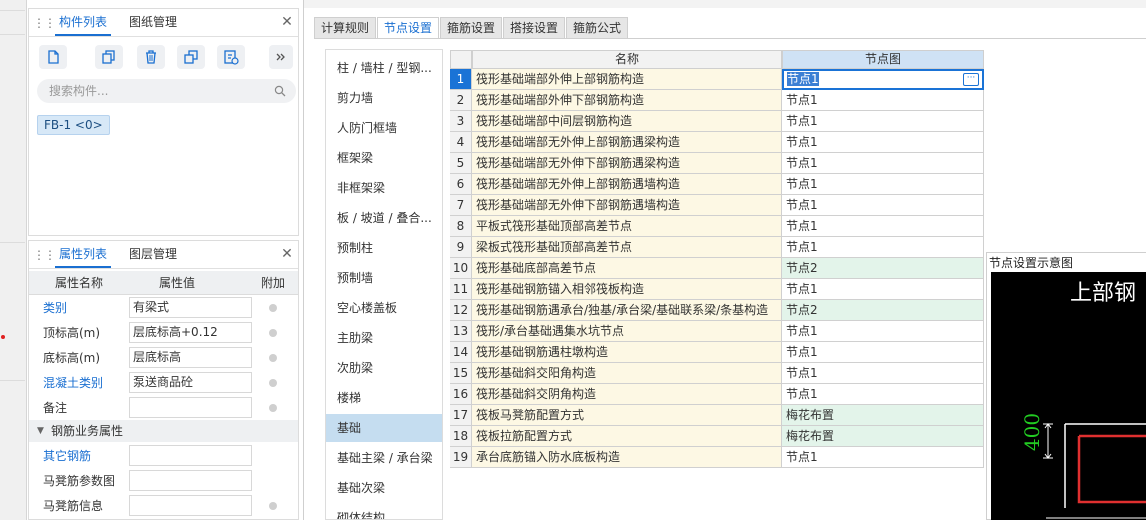  What do you see at coordinates (190, 357) in the screenshot?
I see `property-value-field: 层底标高` at bounding box center [190, 357].